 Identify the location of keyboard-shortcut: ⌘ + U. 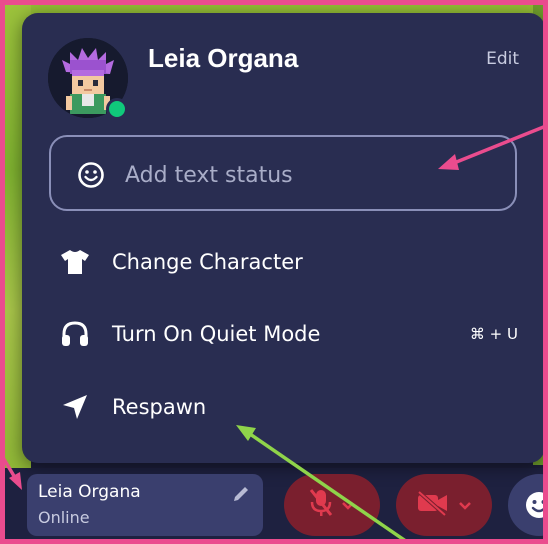
(493, 334).